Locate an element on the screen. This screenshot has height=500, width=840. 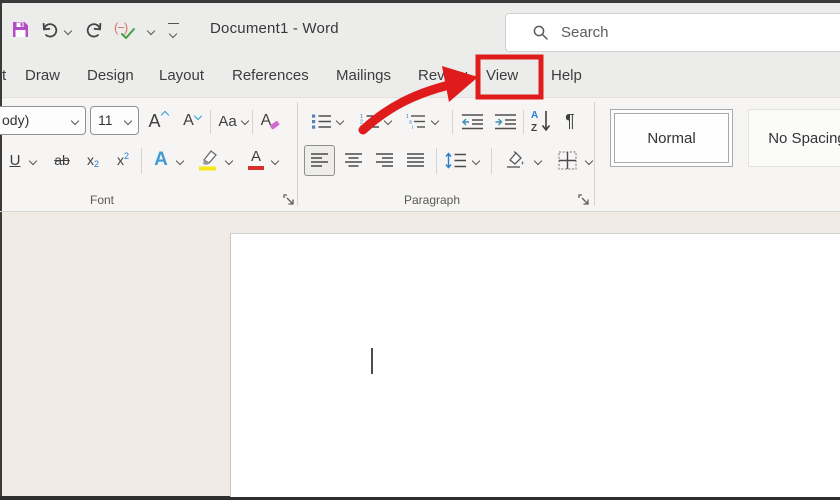
shading-button is located at coordinates (515, 160).